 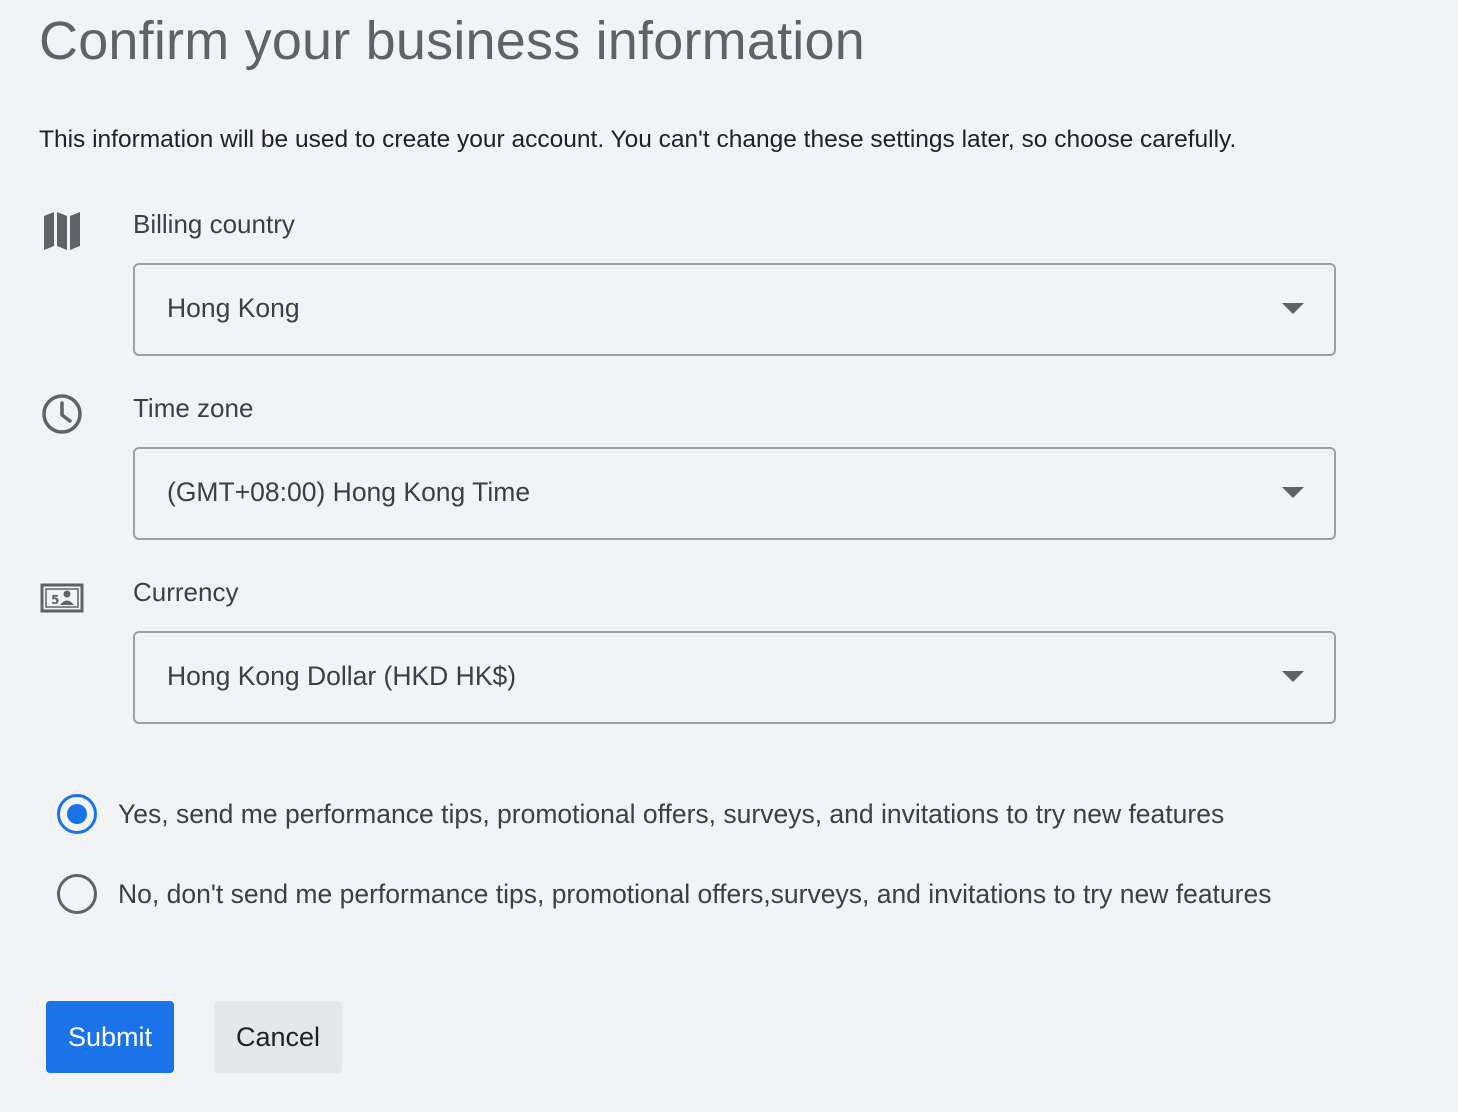 What do you see at coordinates (62, 230) in the screenshot?
I see `map-icon` at bounding box center [62, 230].